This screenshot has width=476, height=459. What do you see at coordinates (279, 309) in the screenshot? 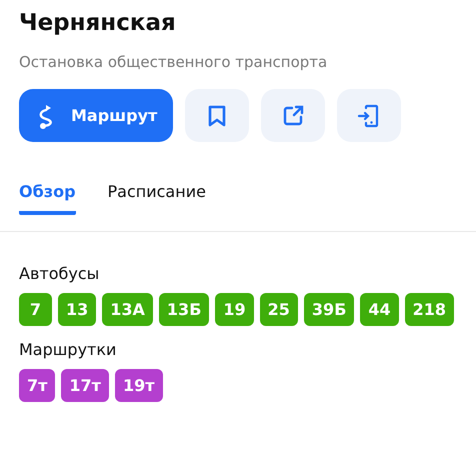
I see `route-number-badge: 25` at bounding box center [279, 309].